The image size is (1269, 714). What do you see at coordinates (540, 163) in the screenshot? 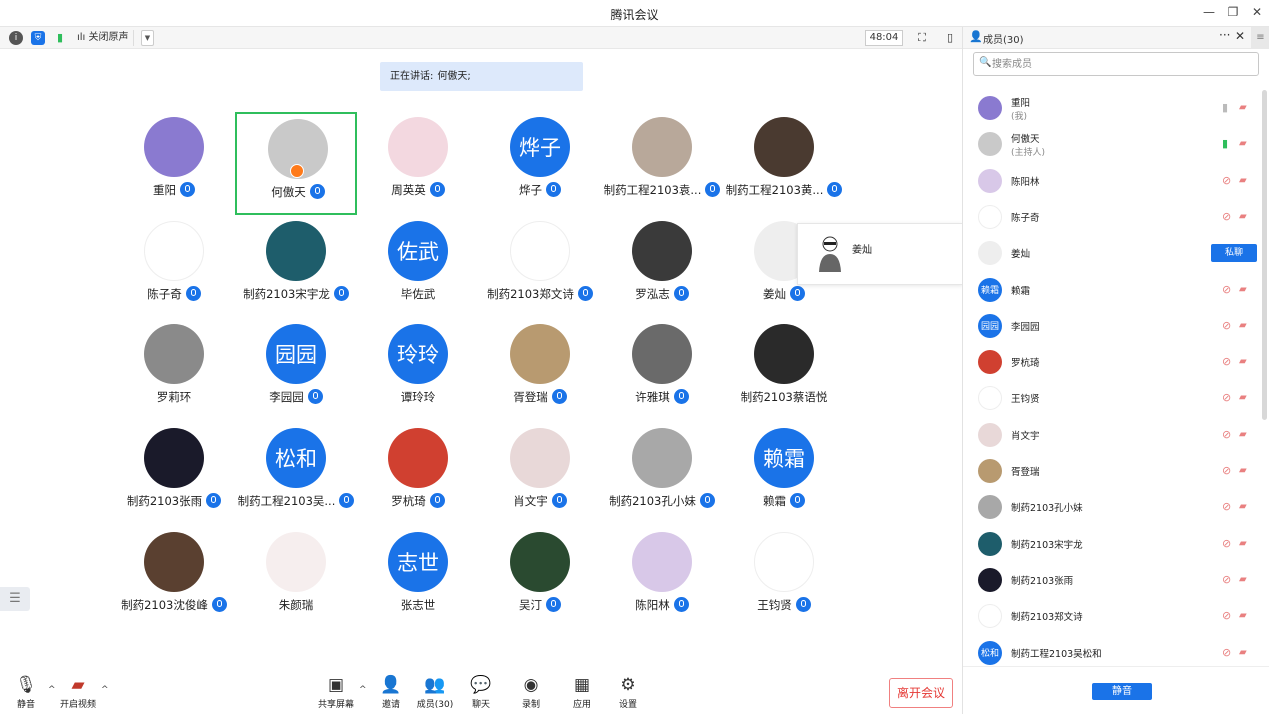
I see `participant-tile: 烨子 烨子` at bounding box center [540, 163].